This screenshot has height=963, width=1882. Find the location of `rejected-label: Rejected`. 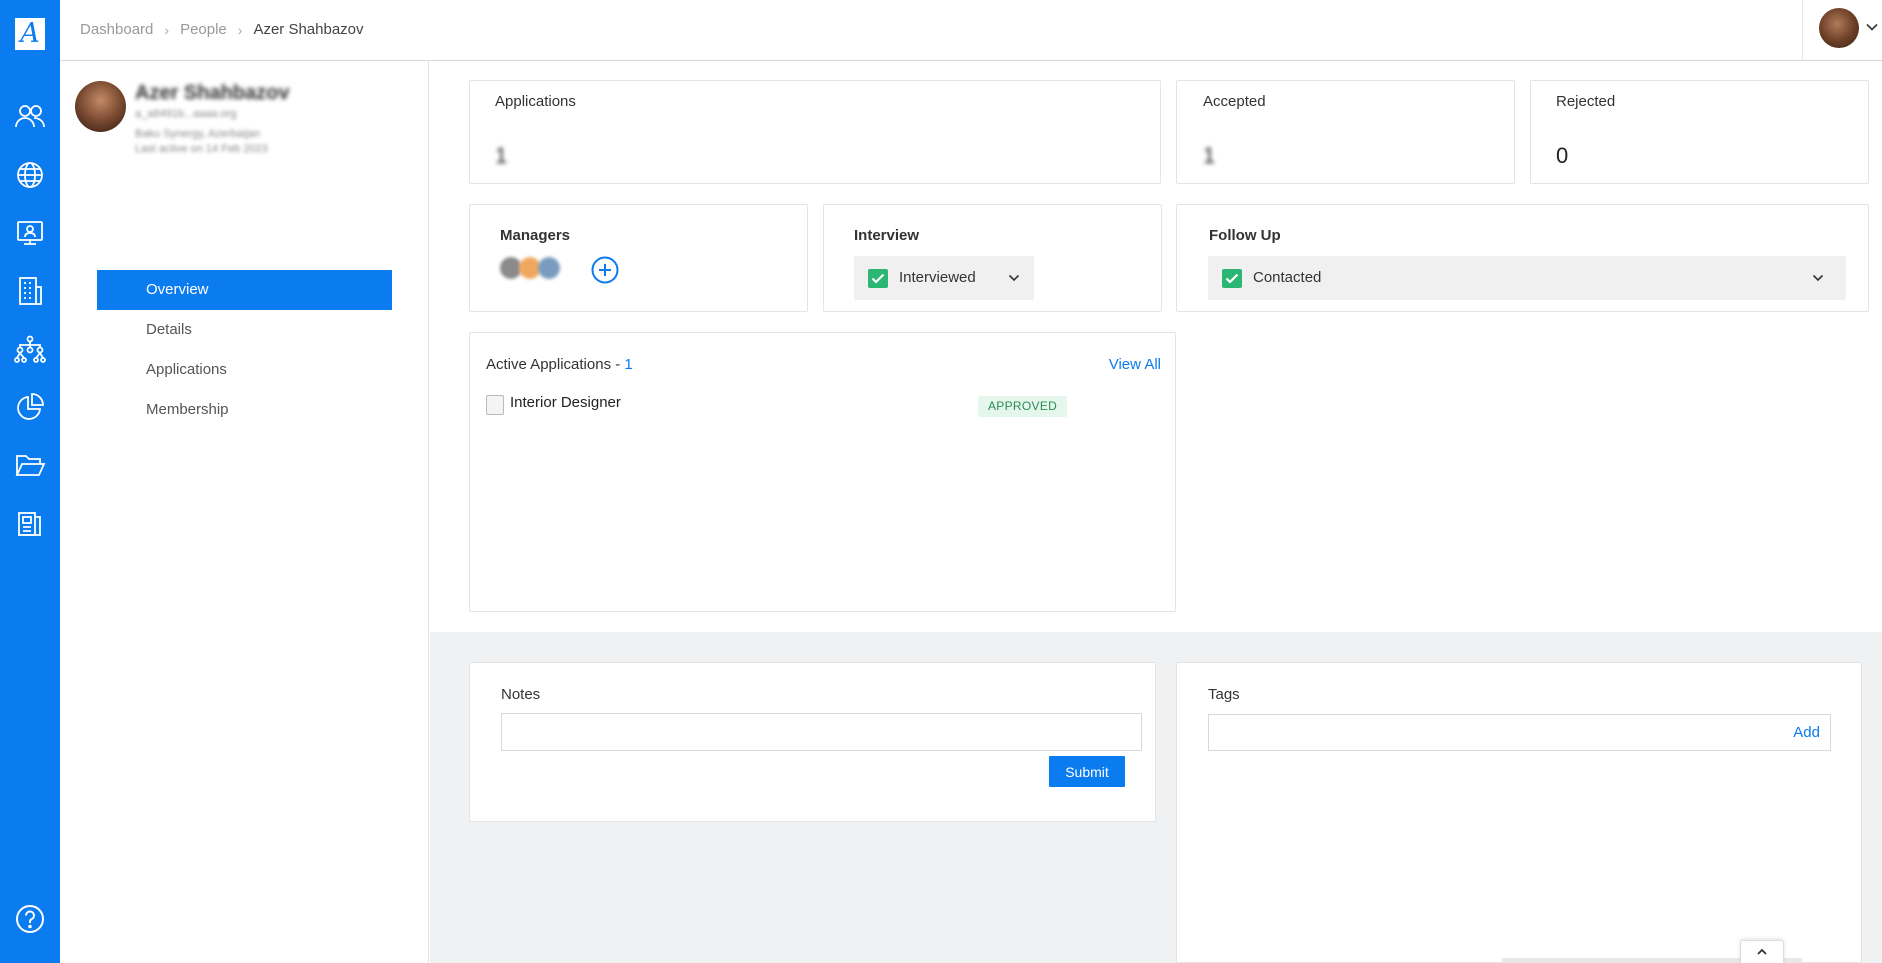

rejected-label: Rejected is located at coordinates (1586, 101).